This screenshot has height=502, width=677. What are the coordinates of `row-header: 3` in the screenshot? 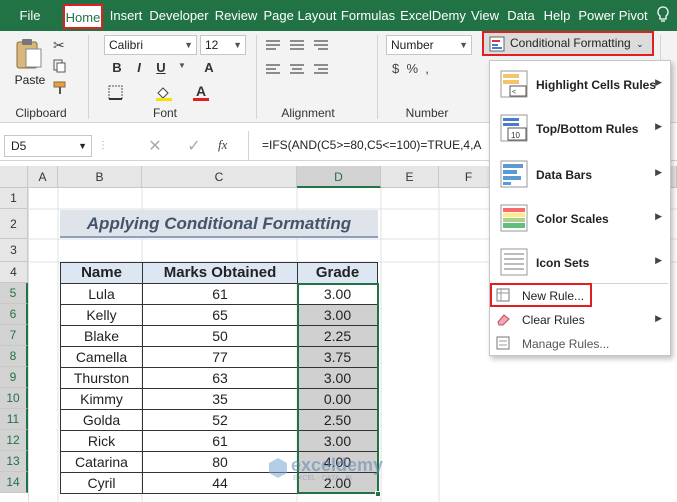 It's located at (14, 250).